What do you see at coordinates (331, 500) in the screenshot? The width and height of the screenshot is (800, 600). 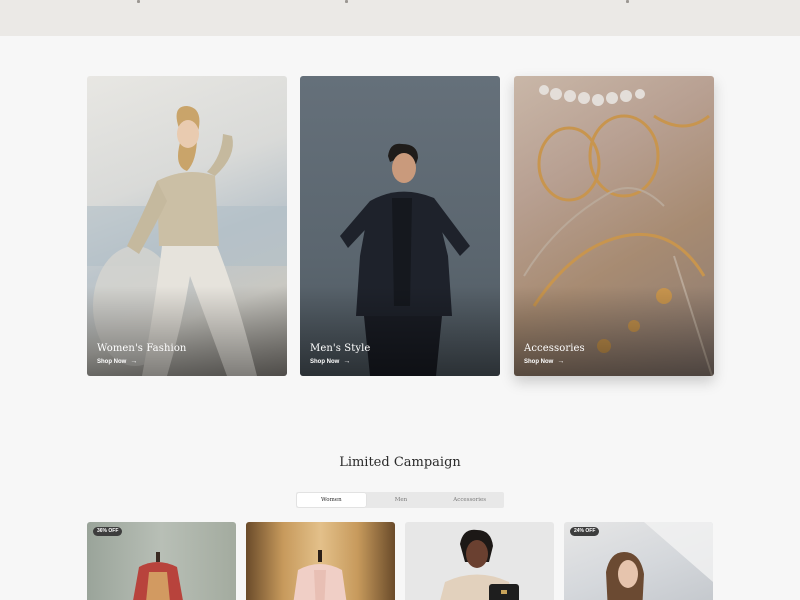 I see `tab-women: Women` at bounding box center [331, 500].